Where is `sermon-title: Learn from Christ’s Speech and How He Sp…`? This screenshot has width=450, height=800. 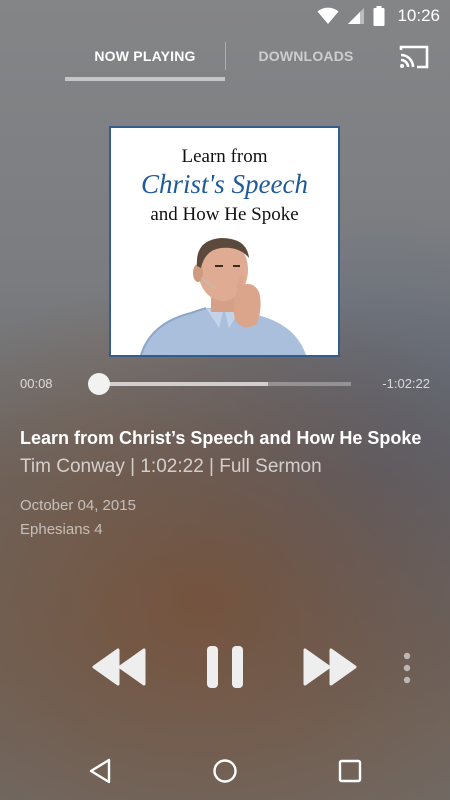 sermon-title: Learn from Christ’s Speech and How He Sp… is located at coordinates (221, 438).